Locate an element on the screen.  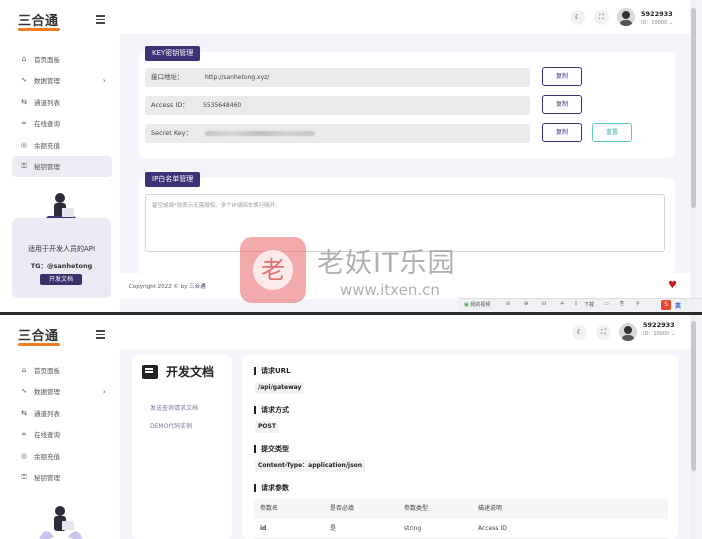
tray-icon: ⊕ is located at coordinates (526, 304).